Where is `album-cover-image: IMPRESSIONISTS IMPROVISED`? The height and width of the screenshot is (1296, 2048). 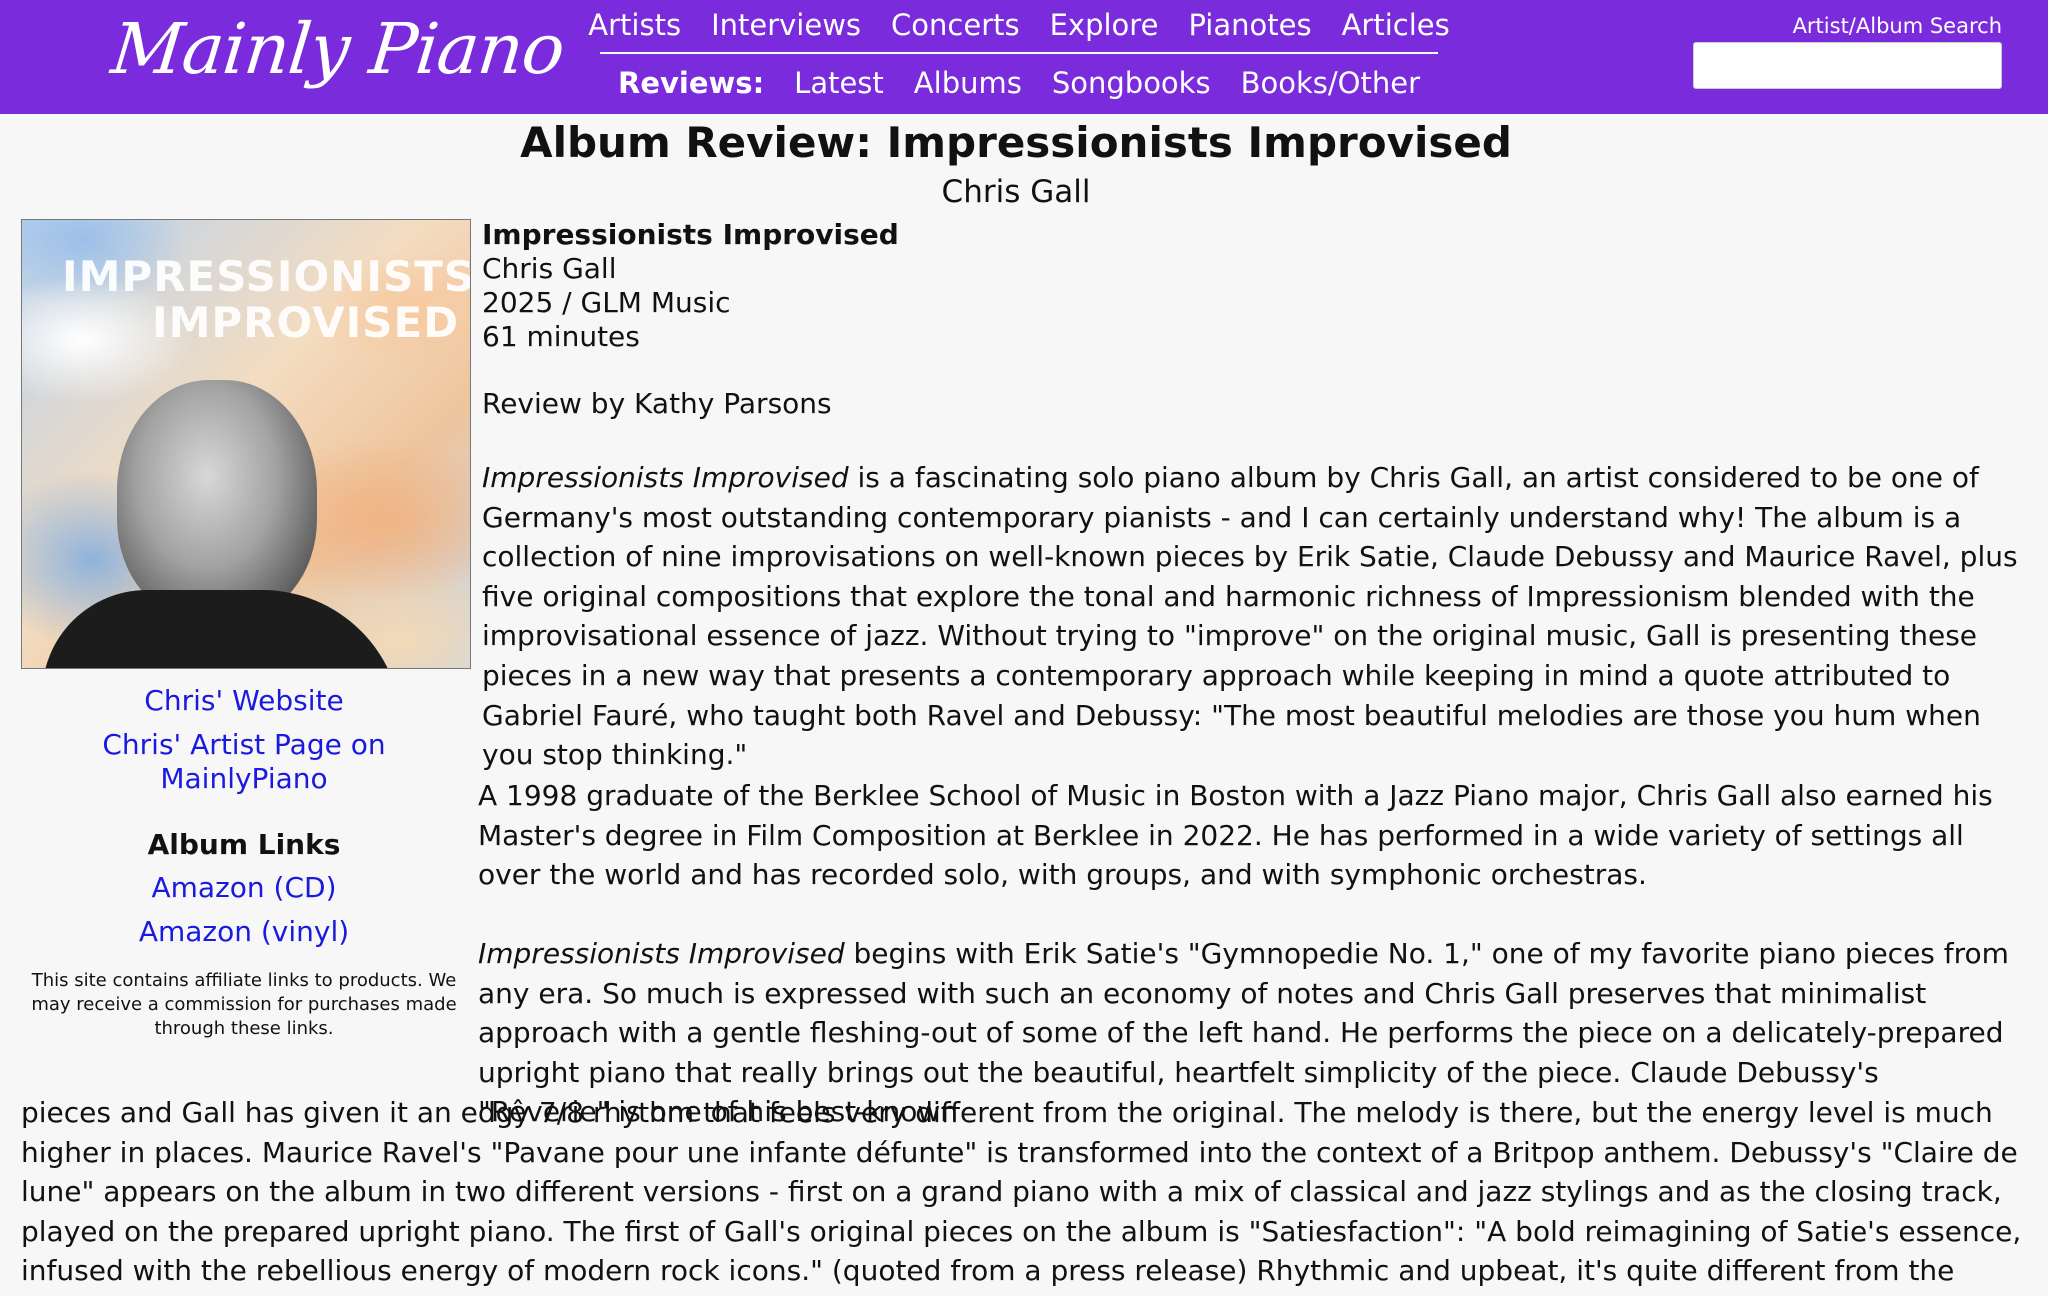
album-cover-image: IMPRESSIONISTS IMPROVISED is located at coordinates (246, 444).